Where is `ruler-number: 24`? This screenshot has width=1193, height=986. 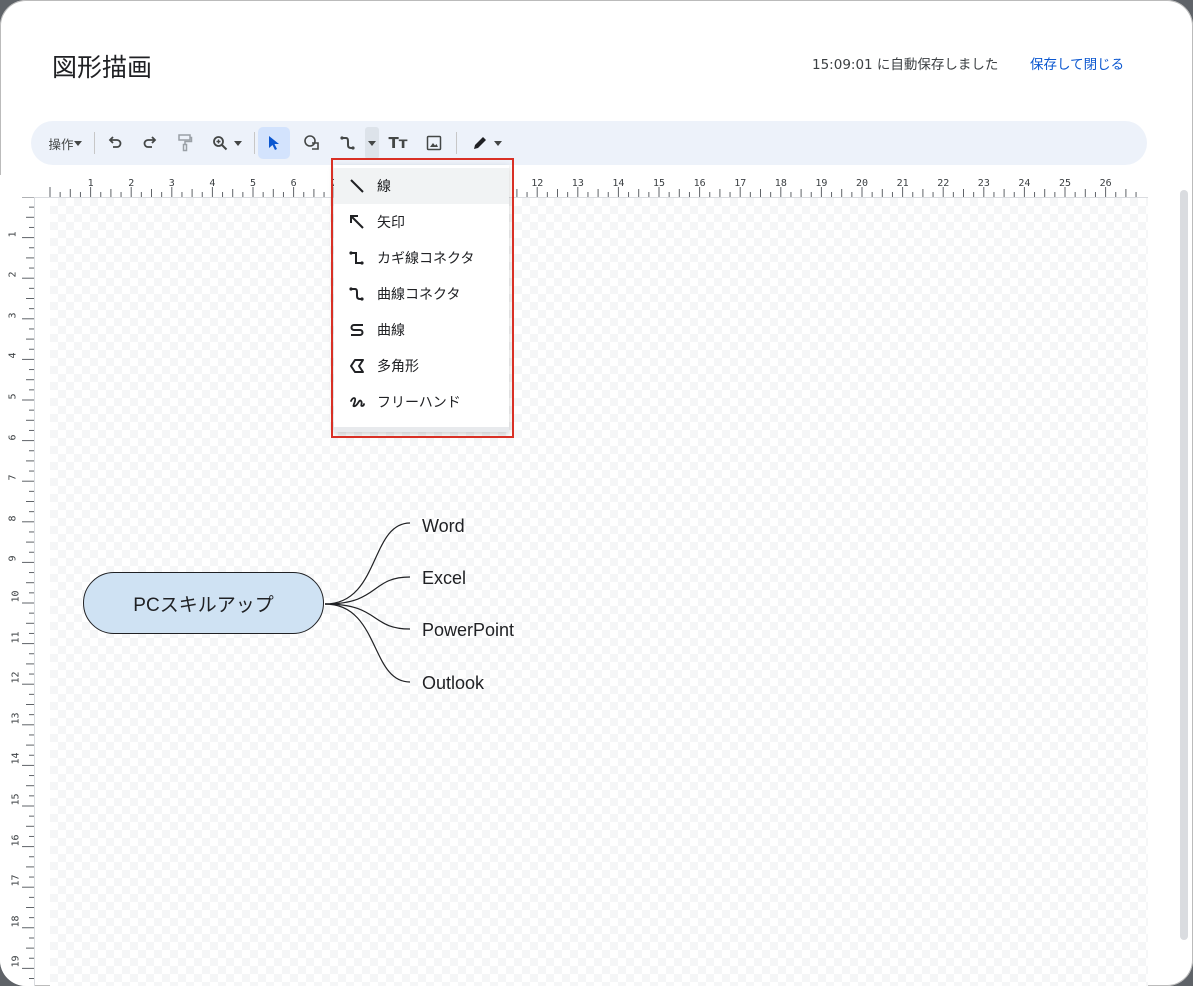
ruler-number: 24 is located at coordinates (1024, 183).